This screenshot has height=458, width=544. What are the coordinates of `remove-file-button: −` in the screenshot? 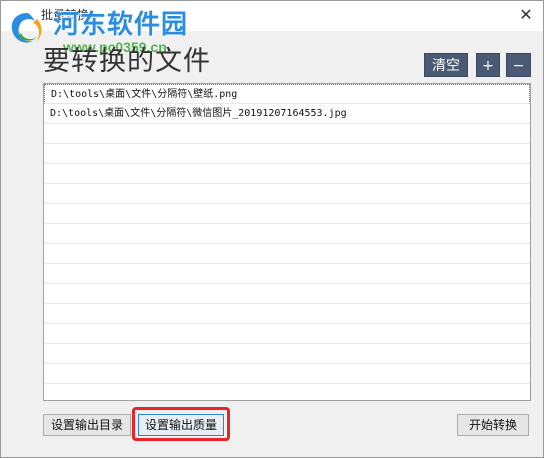 It's located at (518, 65).